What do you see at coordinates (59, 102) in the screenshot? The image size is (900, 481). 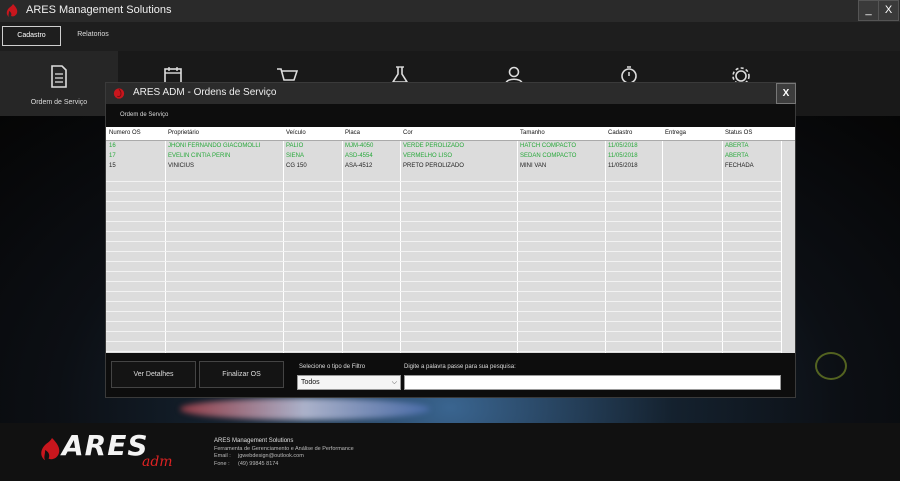 I see `toolbar-ordem-servico-label: Ordem de Serviço` at bounding box center [59, 102].